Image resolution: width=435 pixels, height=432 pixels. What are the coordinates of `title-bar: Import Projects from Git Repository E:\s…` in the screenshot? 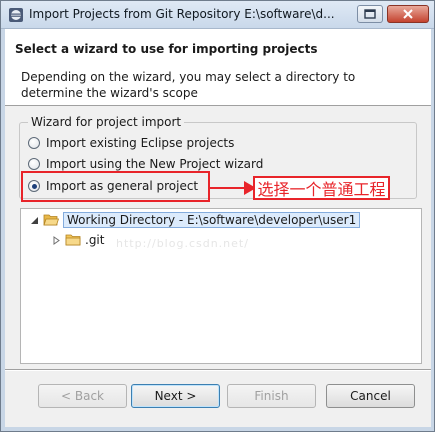 It's located at (217, 15).